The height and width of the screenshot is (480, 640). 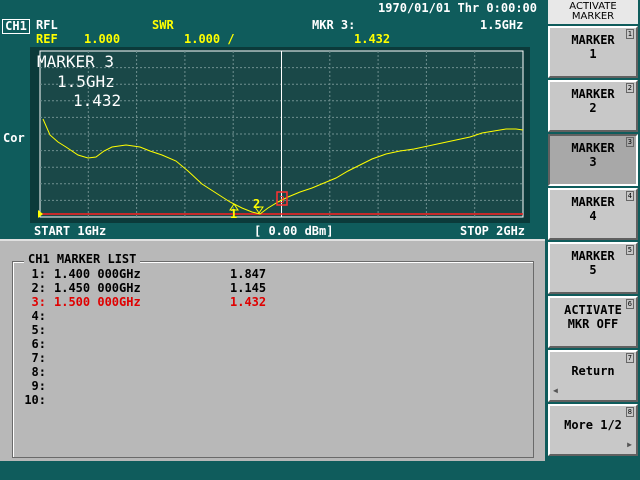 I want to click on marker-row-3: 3: 1.500 000GHz 1.432, so click(x=143, y=302).